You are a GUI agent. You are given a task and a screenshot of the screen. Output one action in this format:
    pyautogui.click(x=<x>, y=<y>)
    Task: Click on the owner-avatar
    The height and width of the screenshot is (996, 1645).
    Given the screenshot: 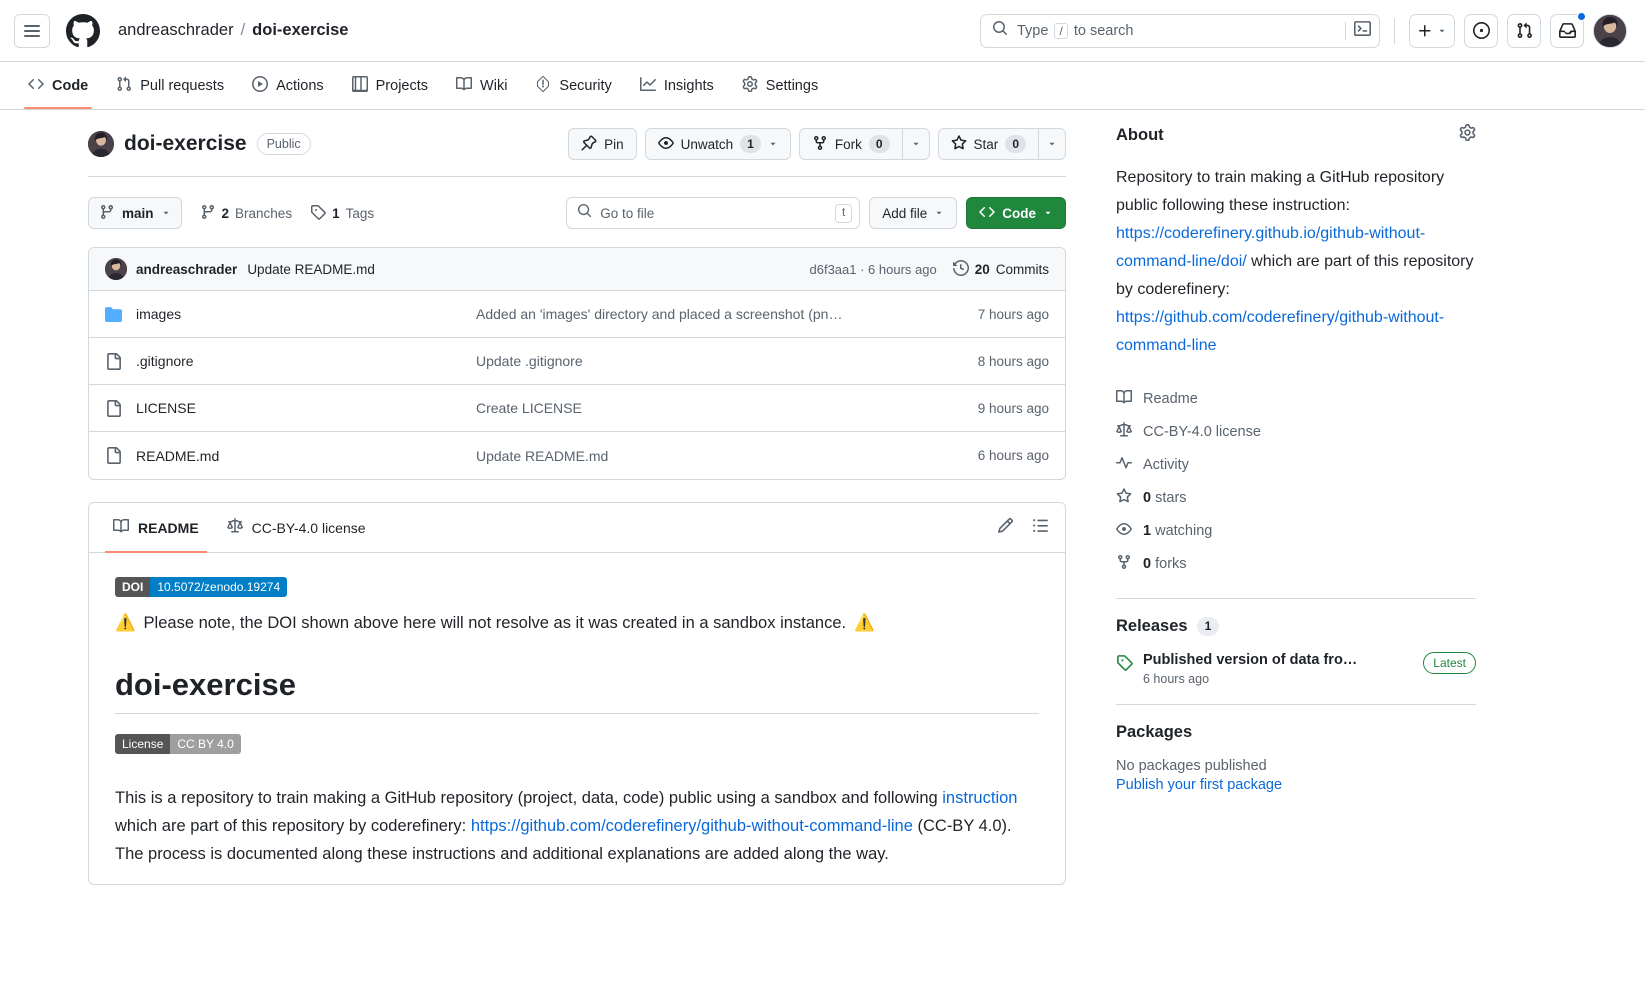 What is the action you would take?
    pyautogui.click(x=101, y=144)
    